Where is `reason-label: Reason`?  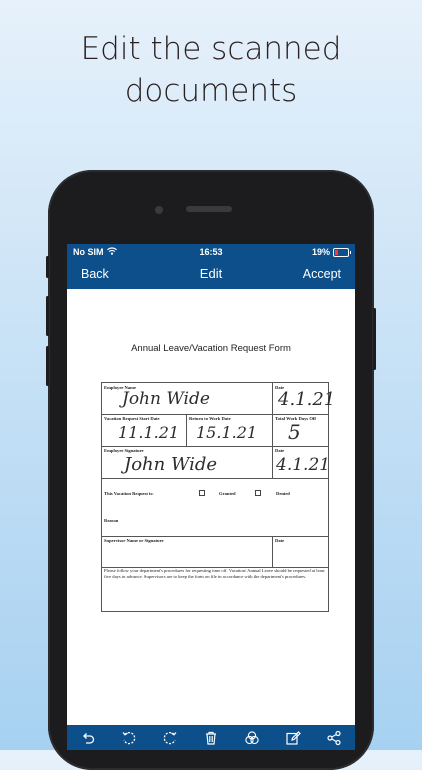 reason-label: Reason is located at coordinates (111, 520).